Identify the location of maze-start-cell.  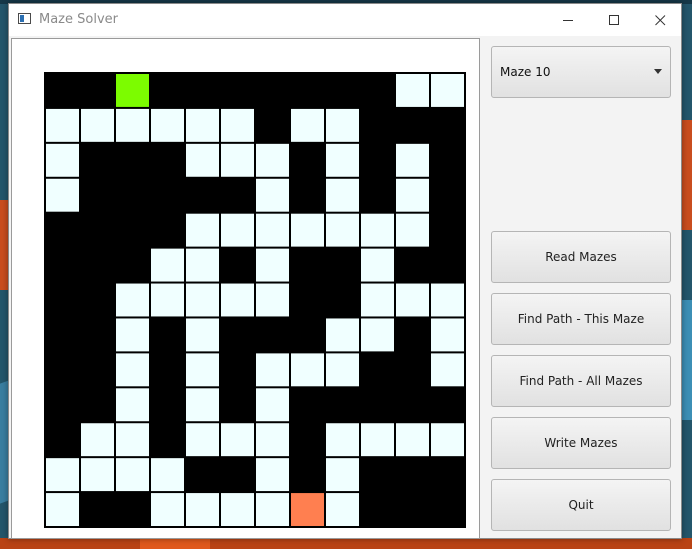
(132, 90).